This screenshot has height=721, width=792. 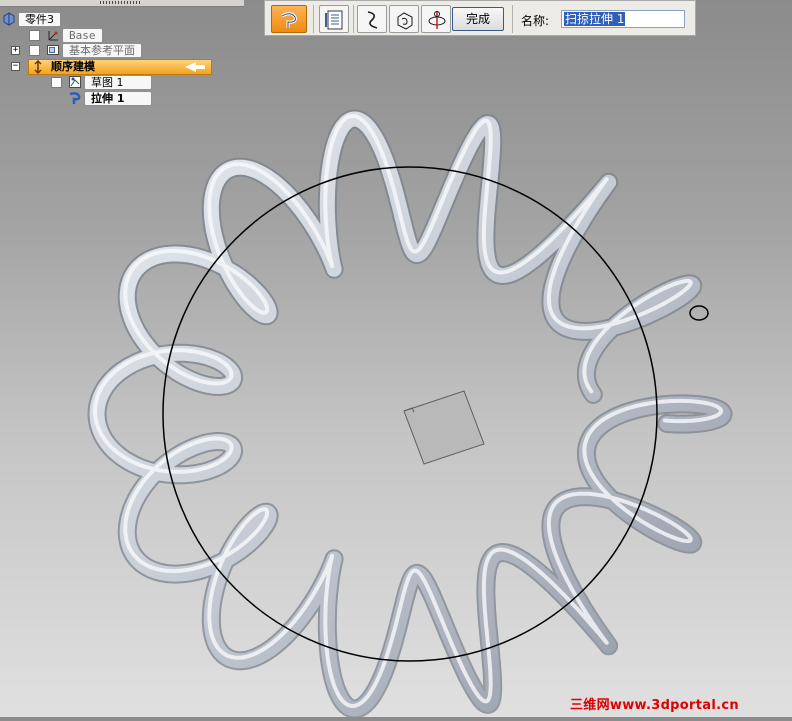 What do you see at coordinates (195, 67) in the screenshot?
I see `rollback-arrow-icon` at bounding box center [195, 67].